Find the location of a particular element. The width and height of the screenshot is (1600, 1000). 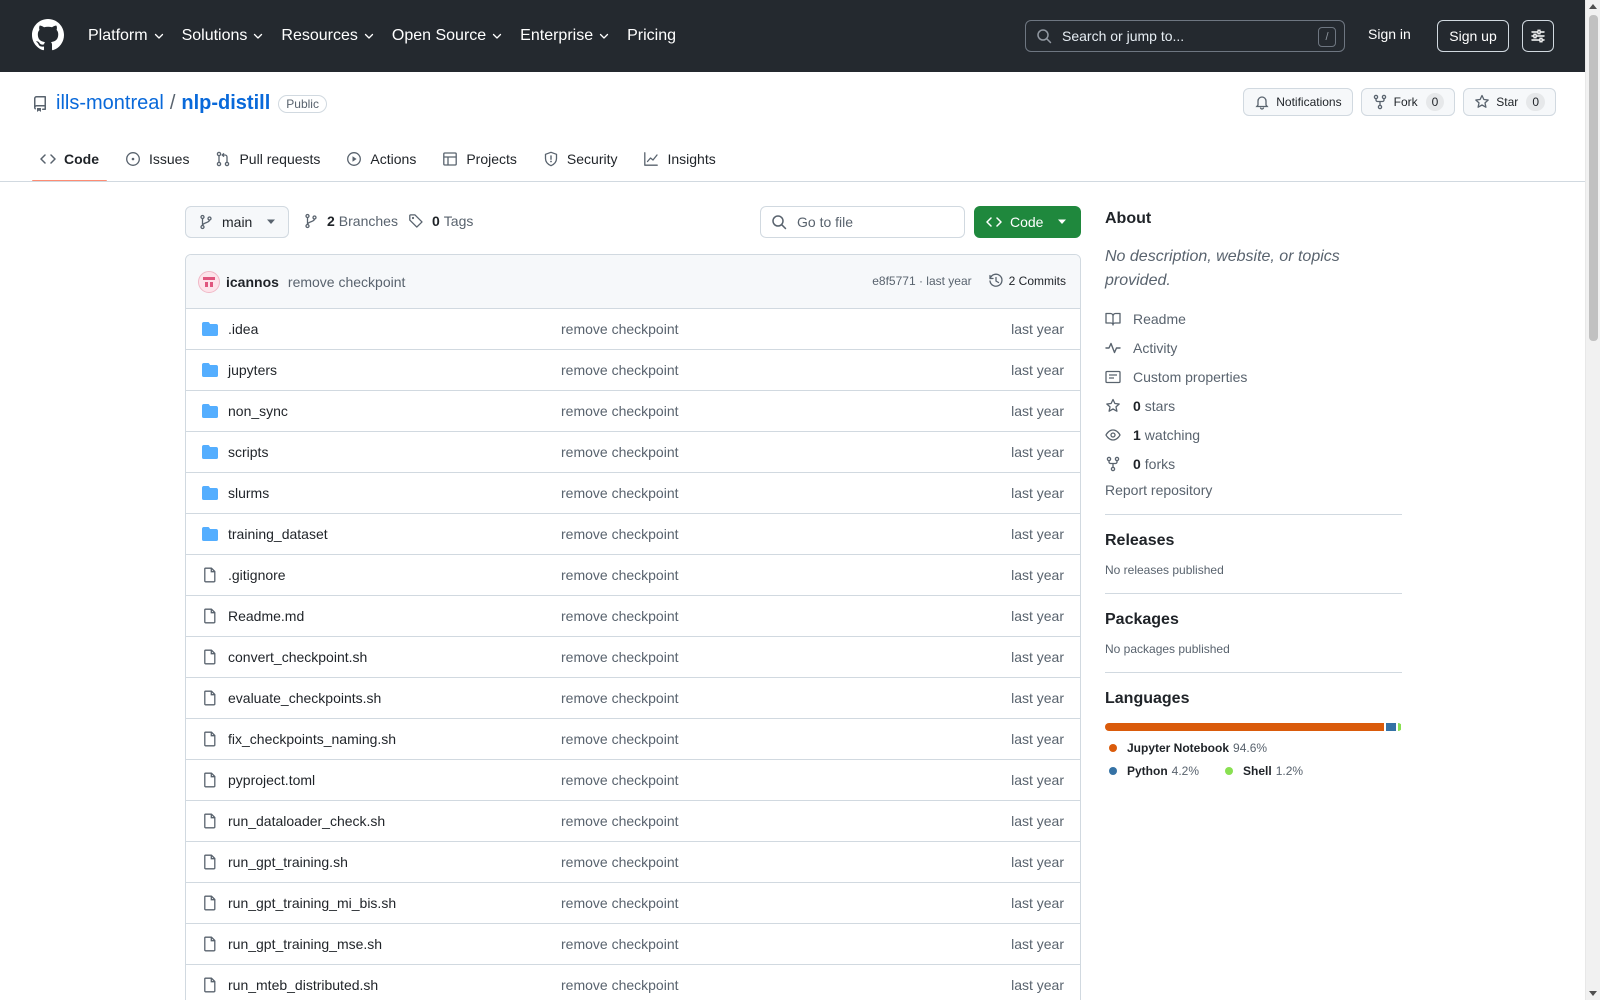

notifications-button: Notifications is located at coordinates (1298, 102).